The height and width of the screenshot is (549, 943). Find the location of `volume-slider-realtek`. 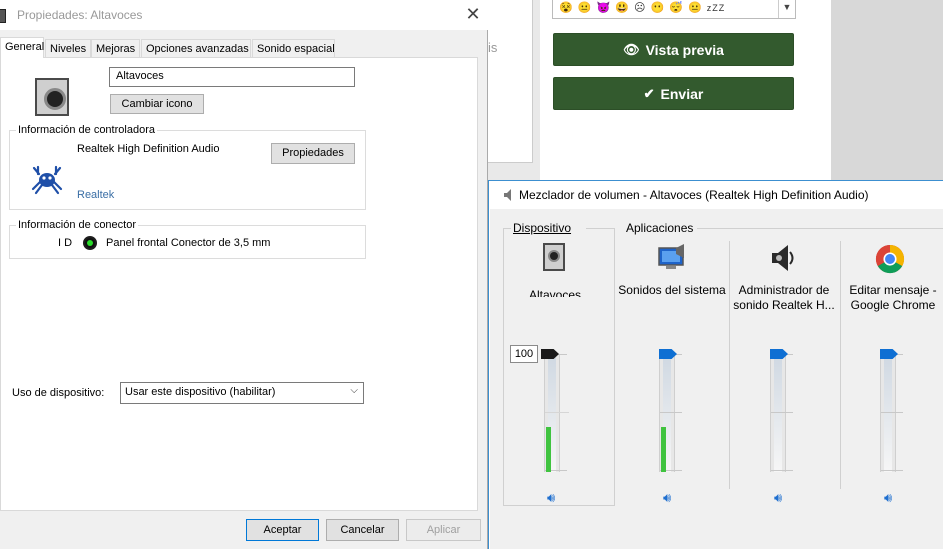

volume-slider-realtek is located at coordinates (778, 413).